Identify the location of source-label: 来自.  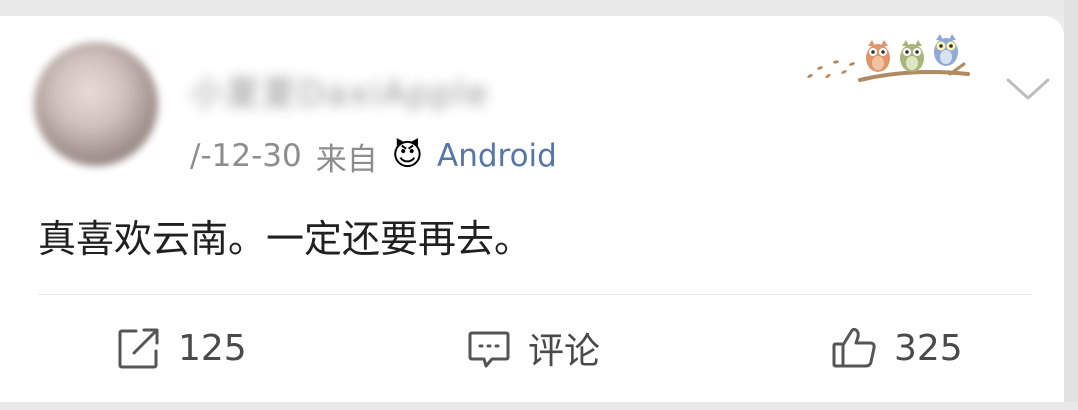
(346, 159).